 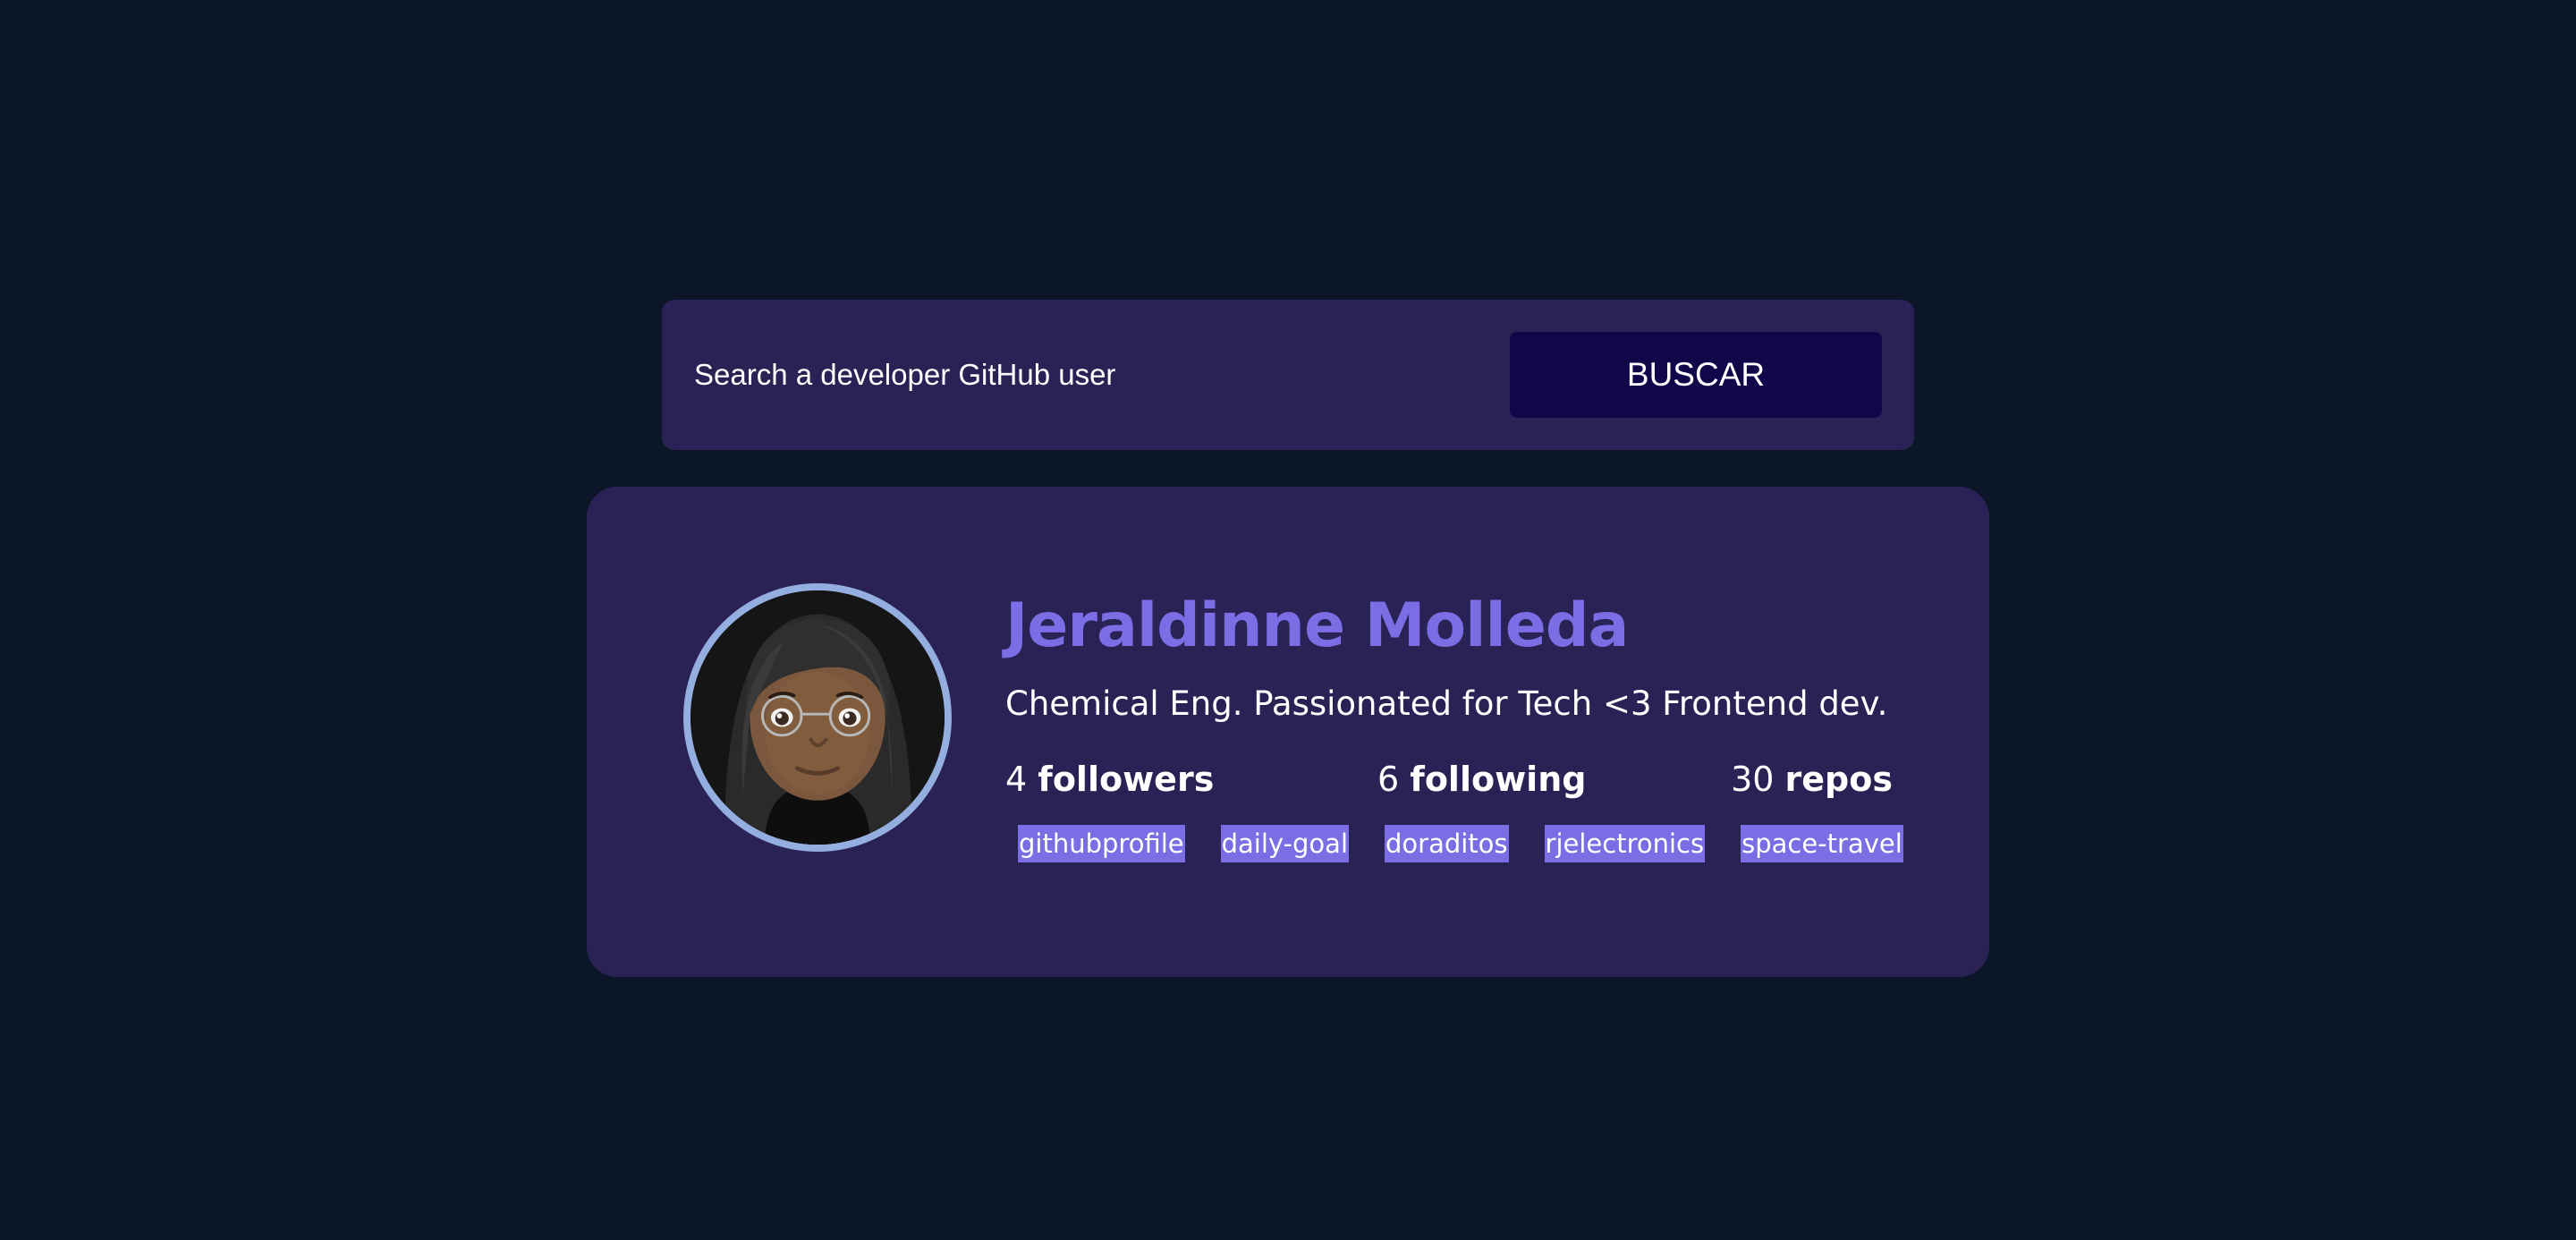 What do you see at coordinates (1388, 779) in the screenshot?
I see `following-count: 6` at bounding box center [1388, 779].